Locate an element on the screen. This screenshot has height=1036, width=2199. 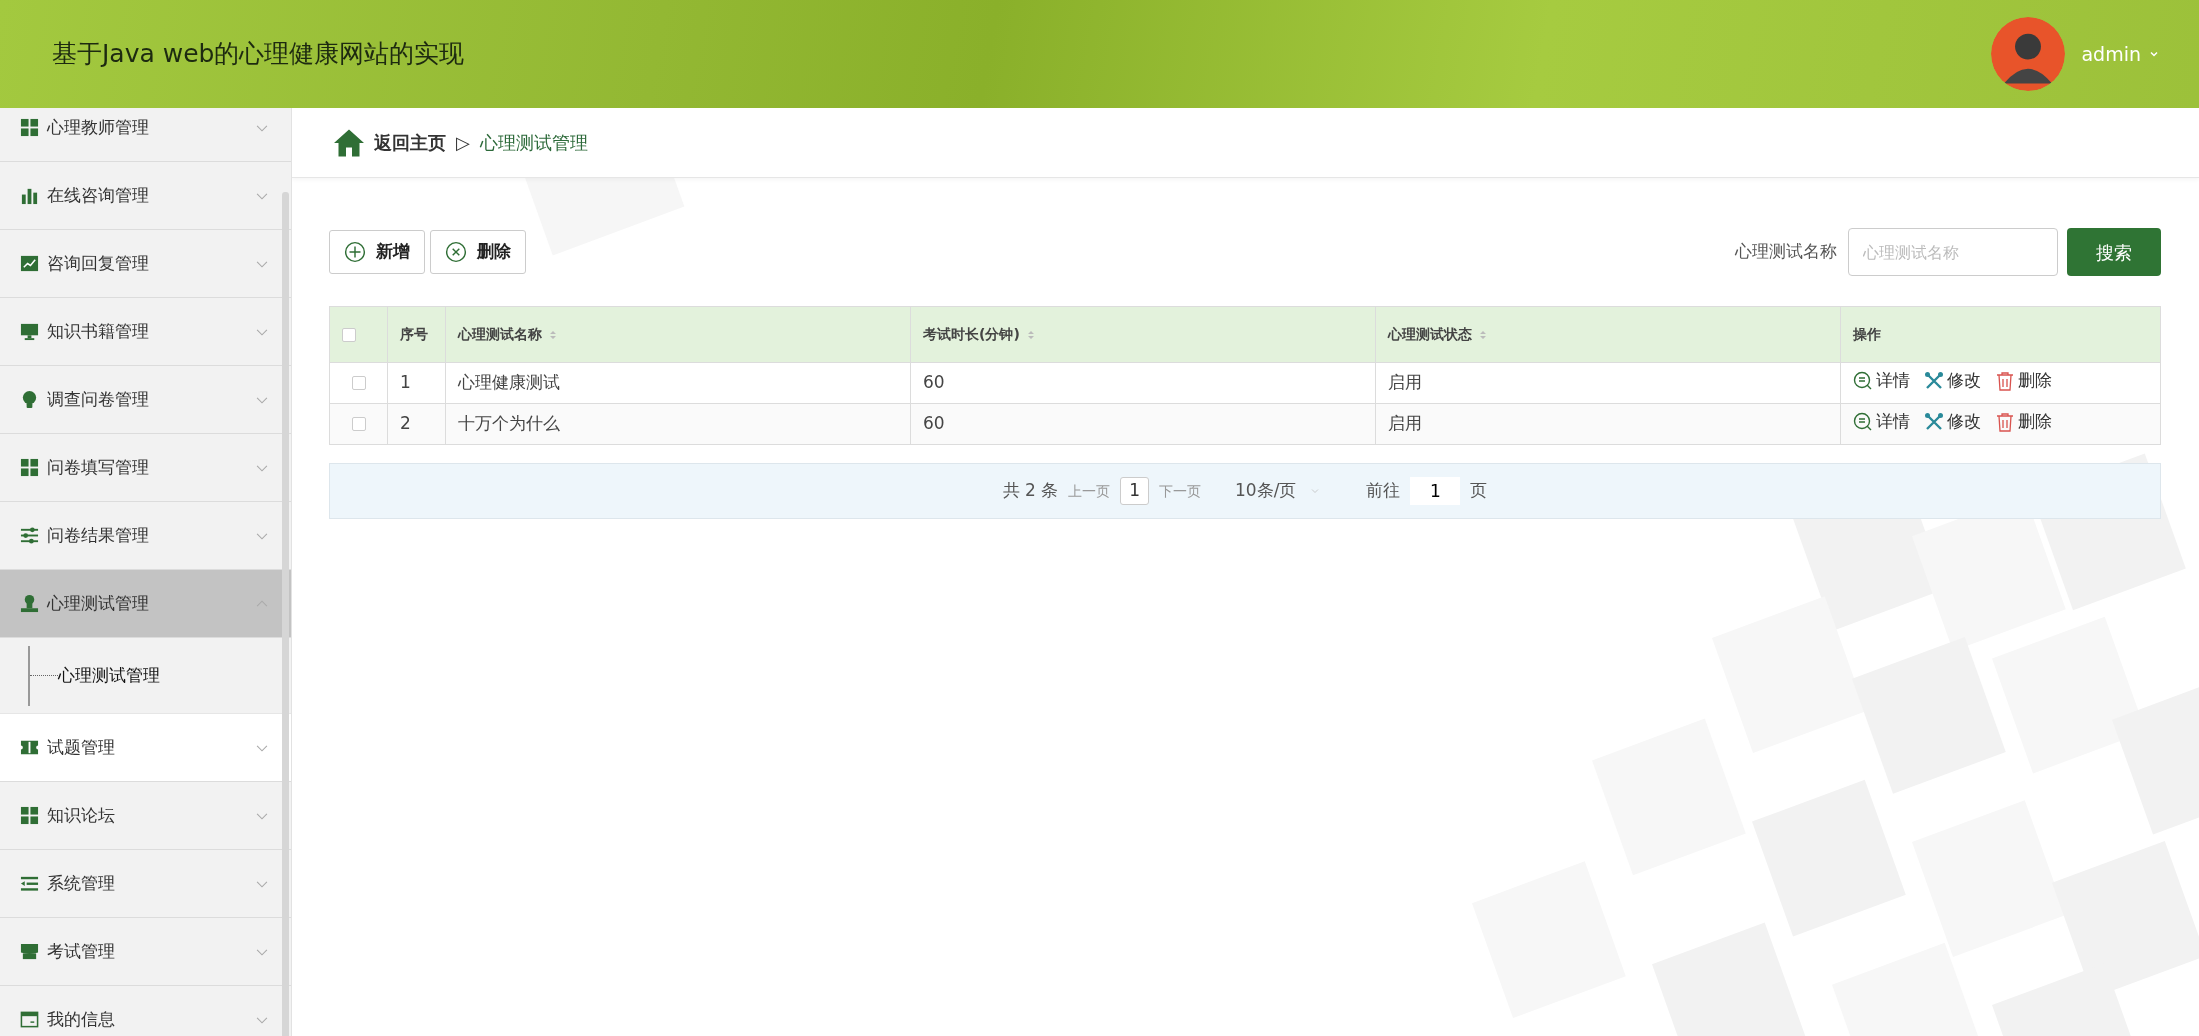
goto-suffix: 页 is located at coordinates (1479, 491).